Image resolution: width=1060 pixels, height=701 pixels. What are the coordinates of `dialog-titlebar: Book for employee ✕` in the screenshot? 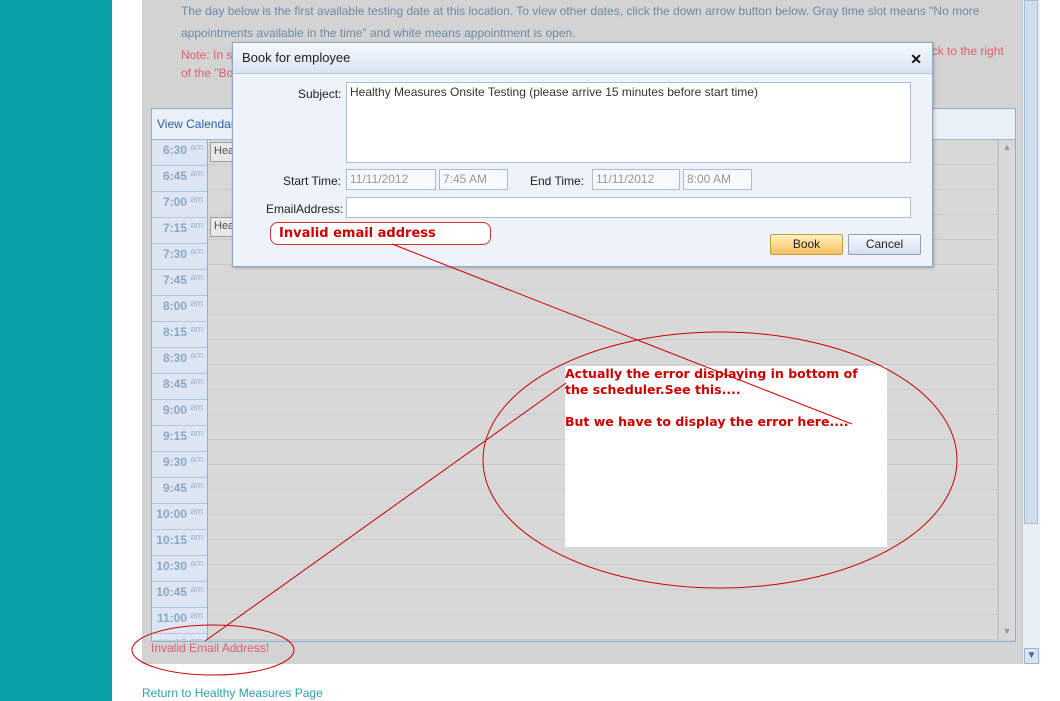 It's located at (582, 58).